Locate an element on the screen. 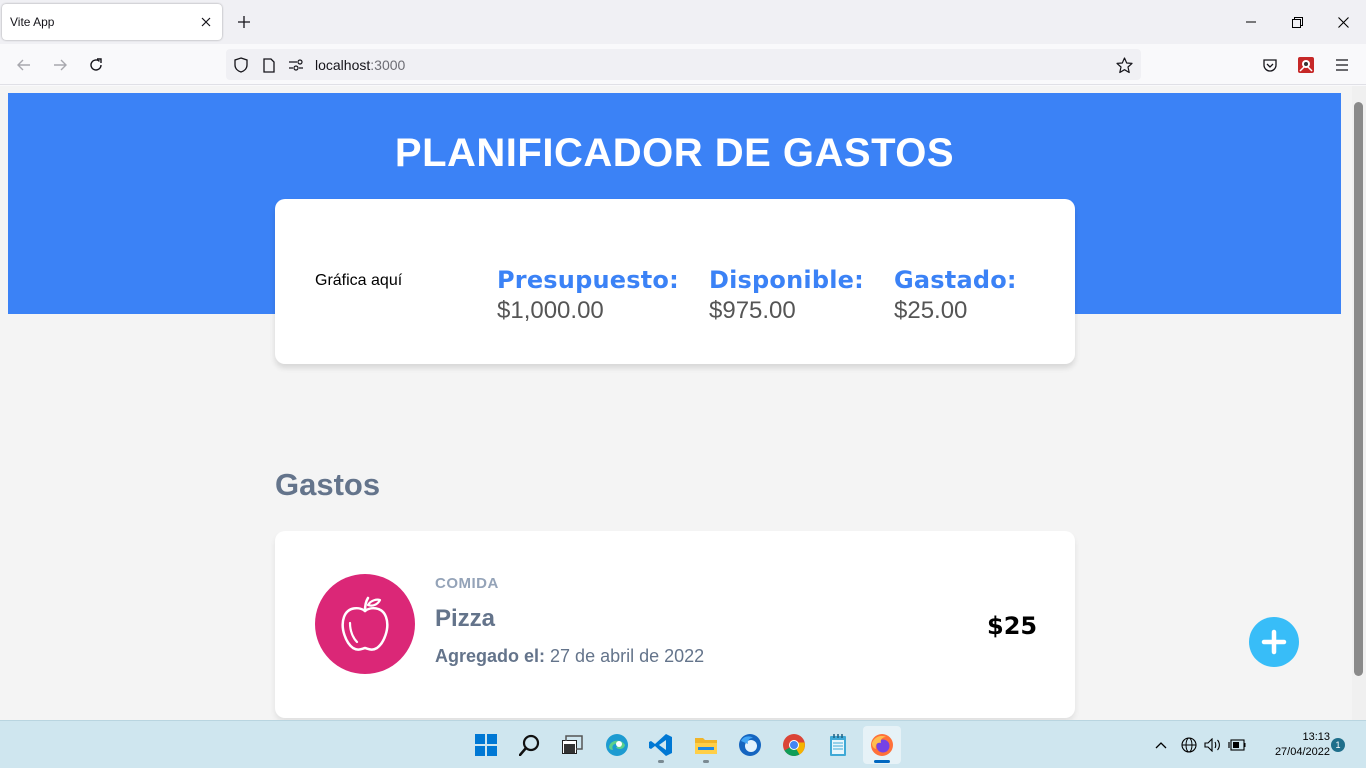 This screenshot has width=1366, height=768. apple-icon is located at coordinates (365, 624).